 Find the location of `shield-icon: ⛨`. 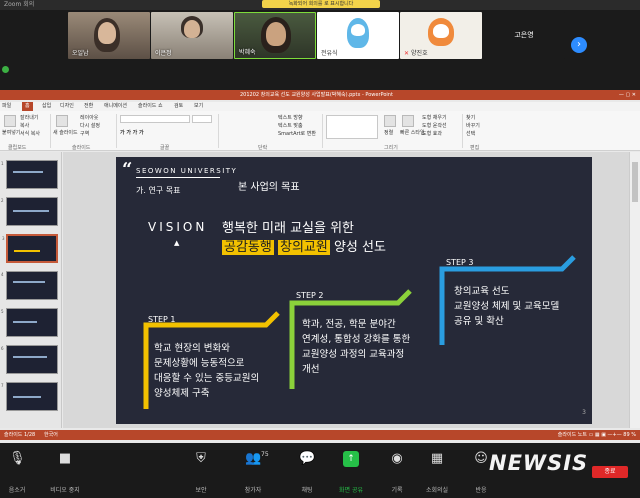

shield-icon: ⛨ is located at coordinates (201, 458).